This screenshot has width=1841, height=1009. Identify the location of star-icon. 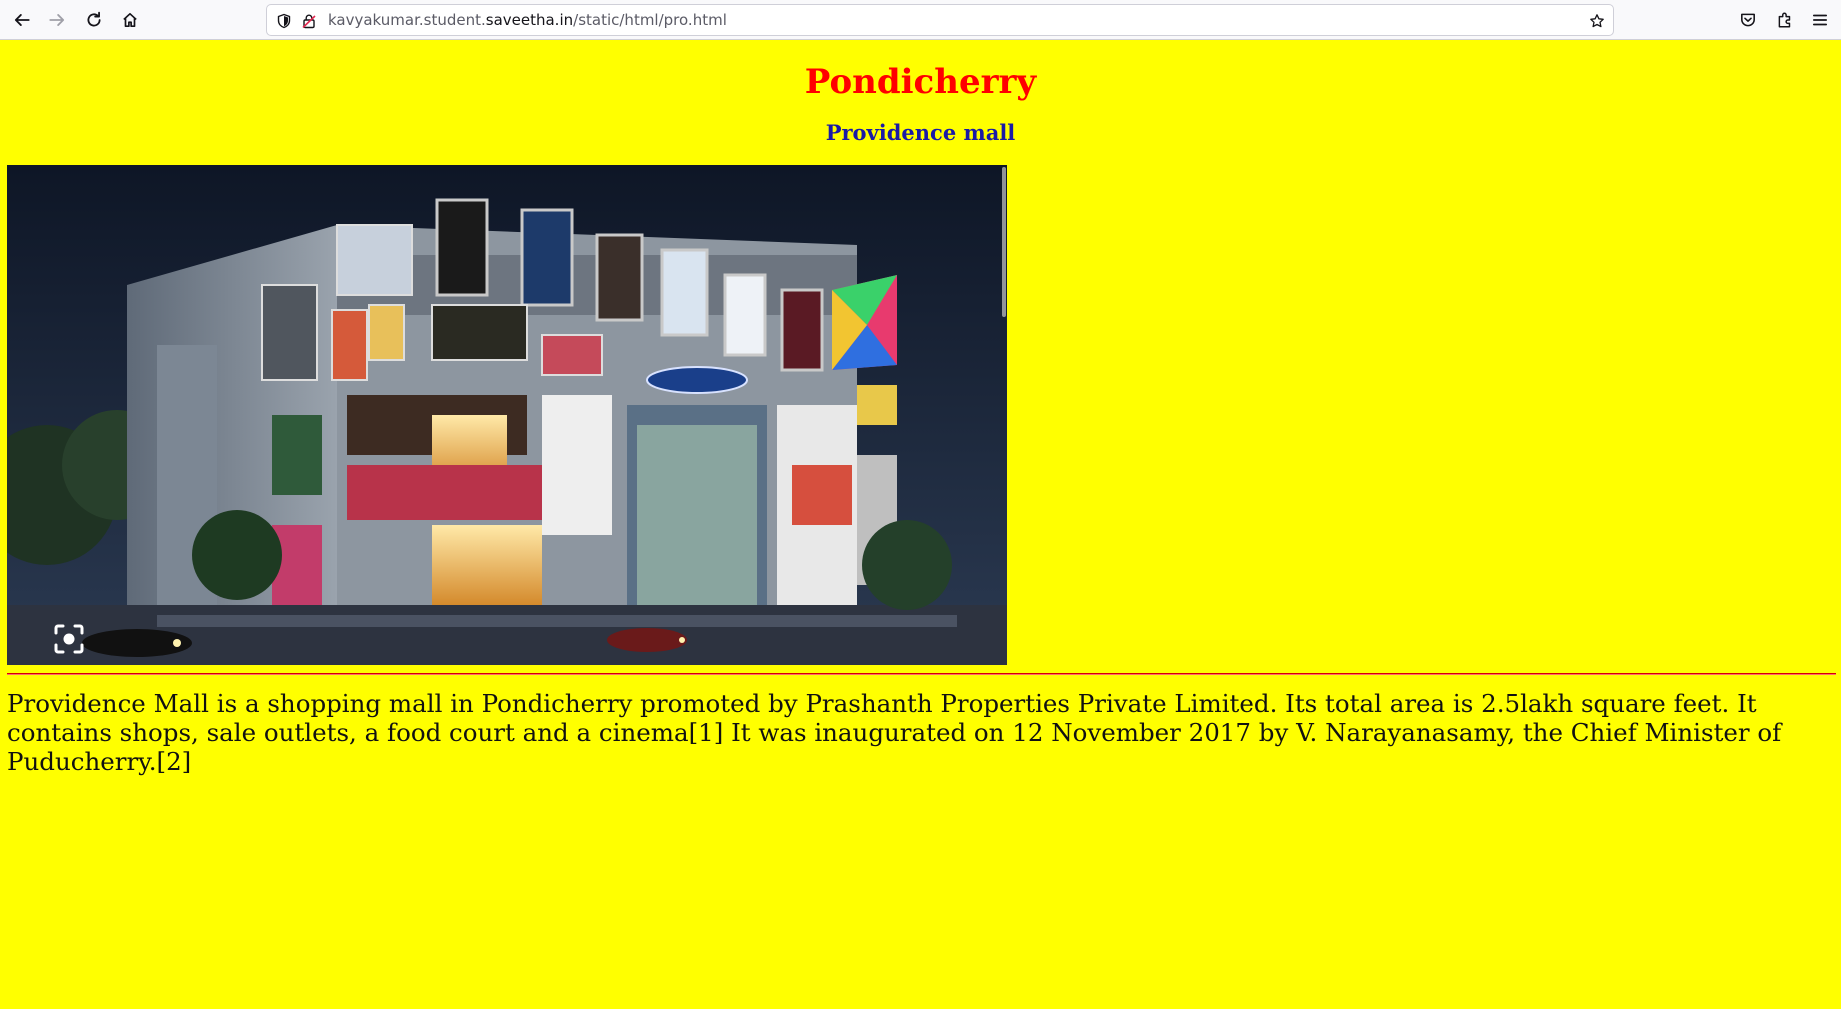
(1597, 21).